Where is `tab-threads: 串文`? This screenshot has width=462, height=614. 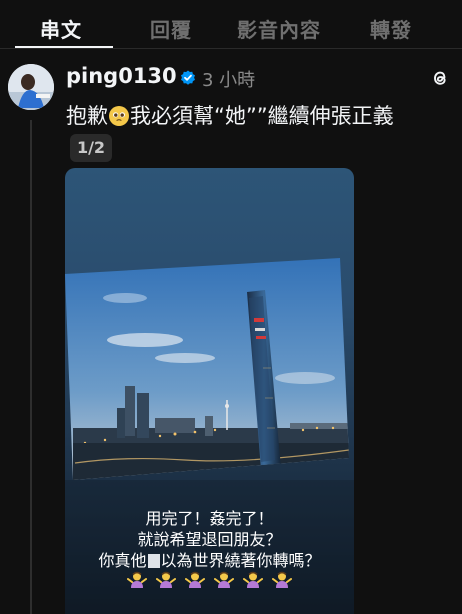 tab-threads: 串文 is located at coordinates (61, 28).